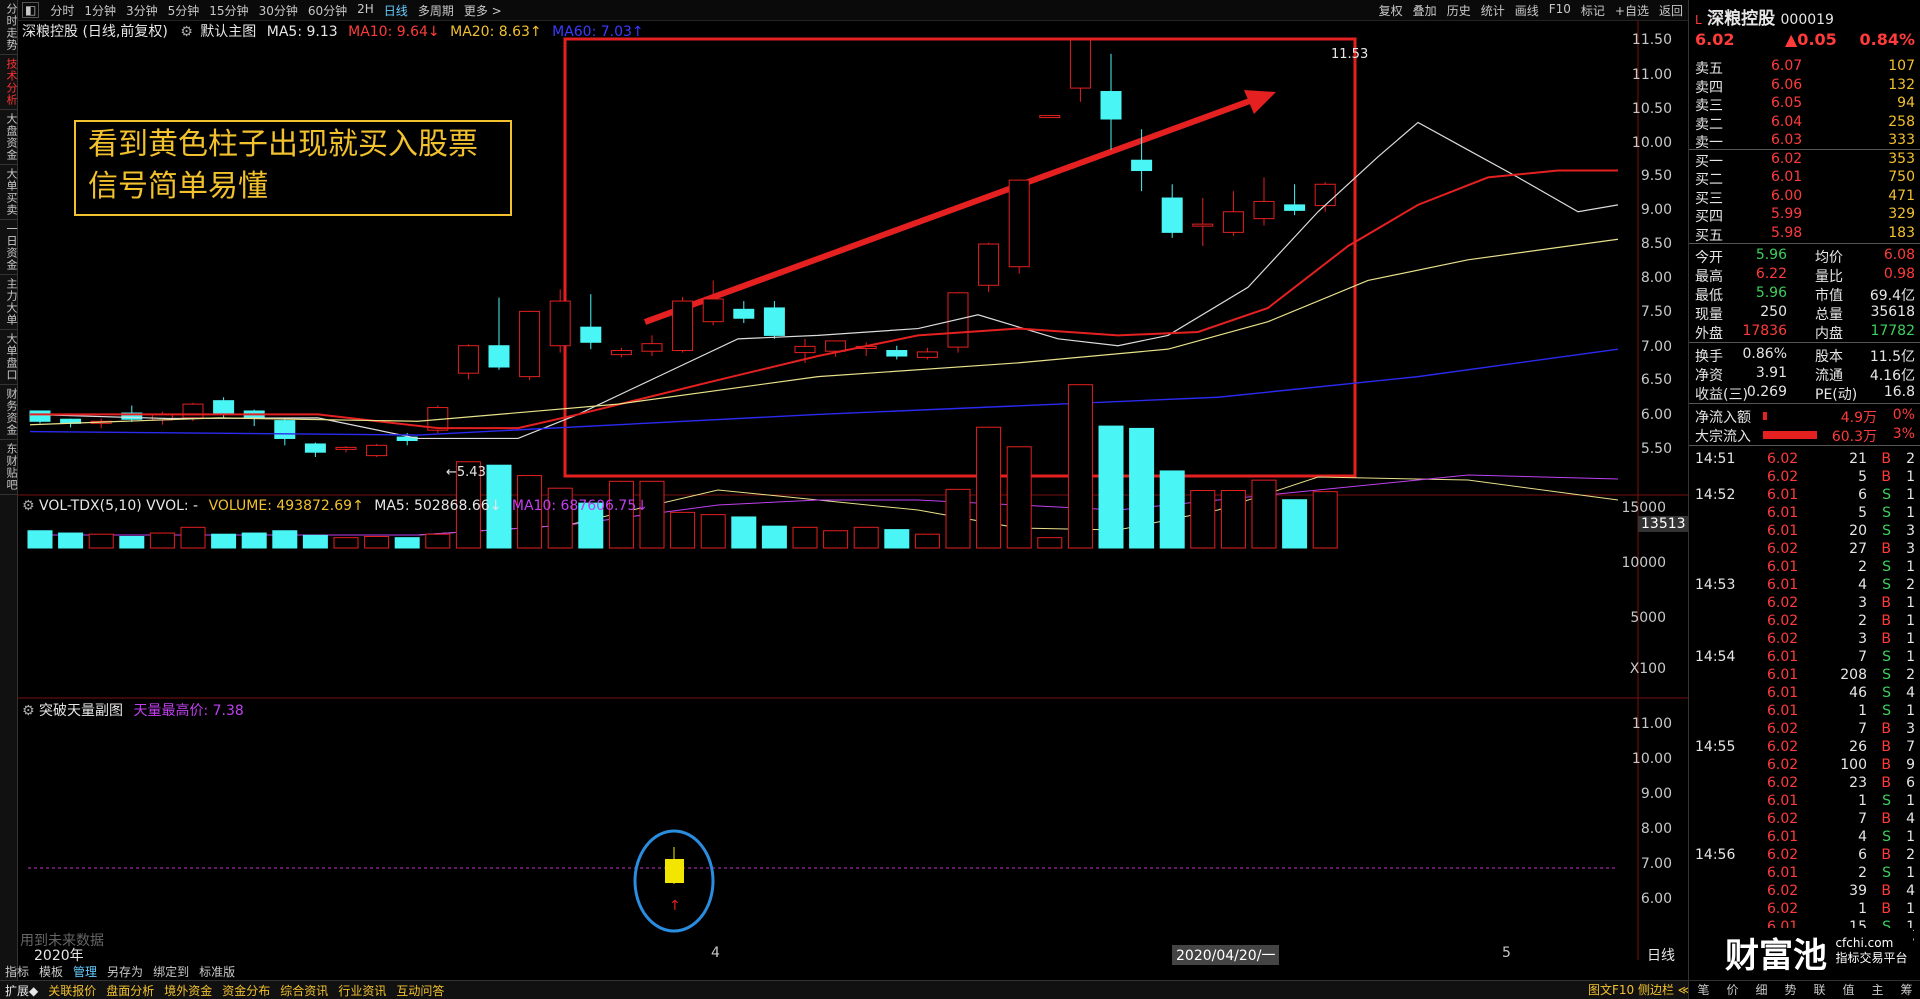 The height and width of the screenshot is (999, 1920). Describe the element at coordinates (1829, 258) in the screenshot. I see `stat-label: 均价` at that location.